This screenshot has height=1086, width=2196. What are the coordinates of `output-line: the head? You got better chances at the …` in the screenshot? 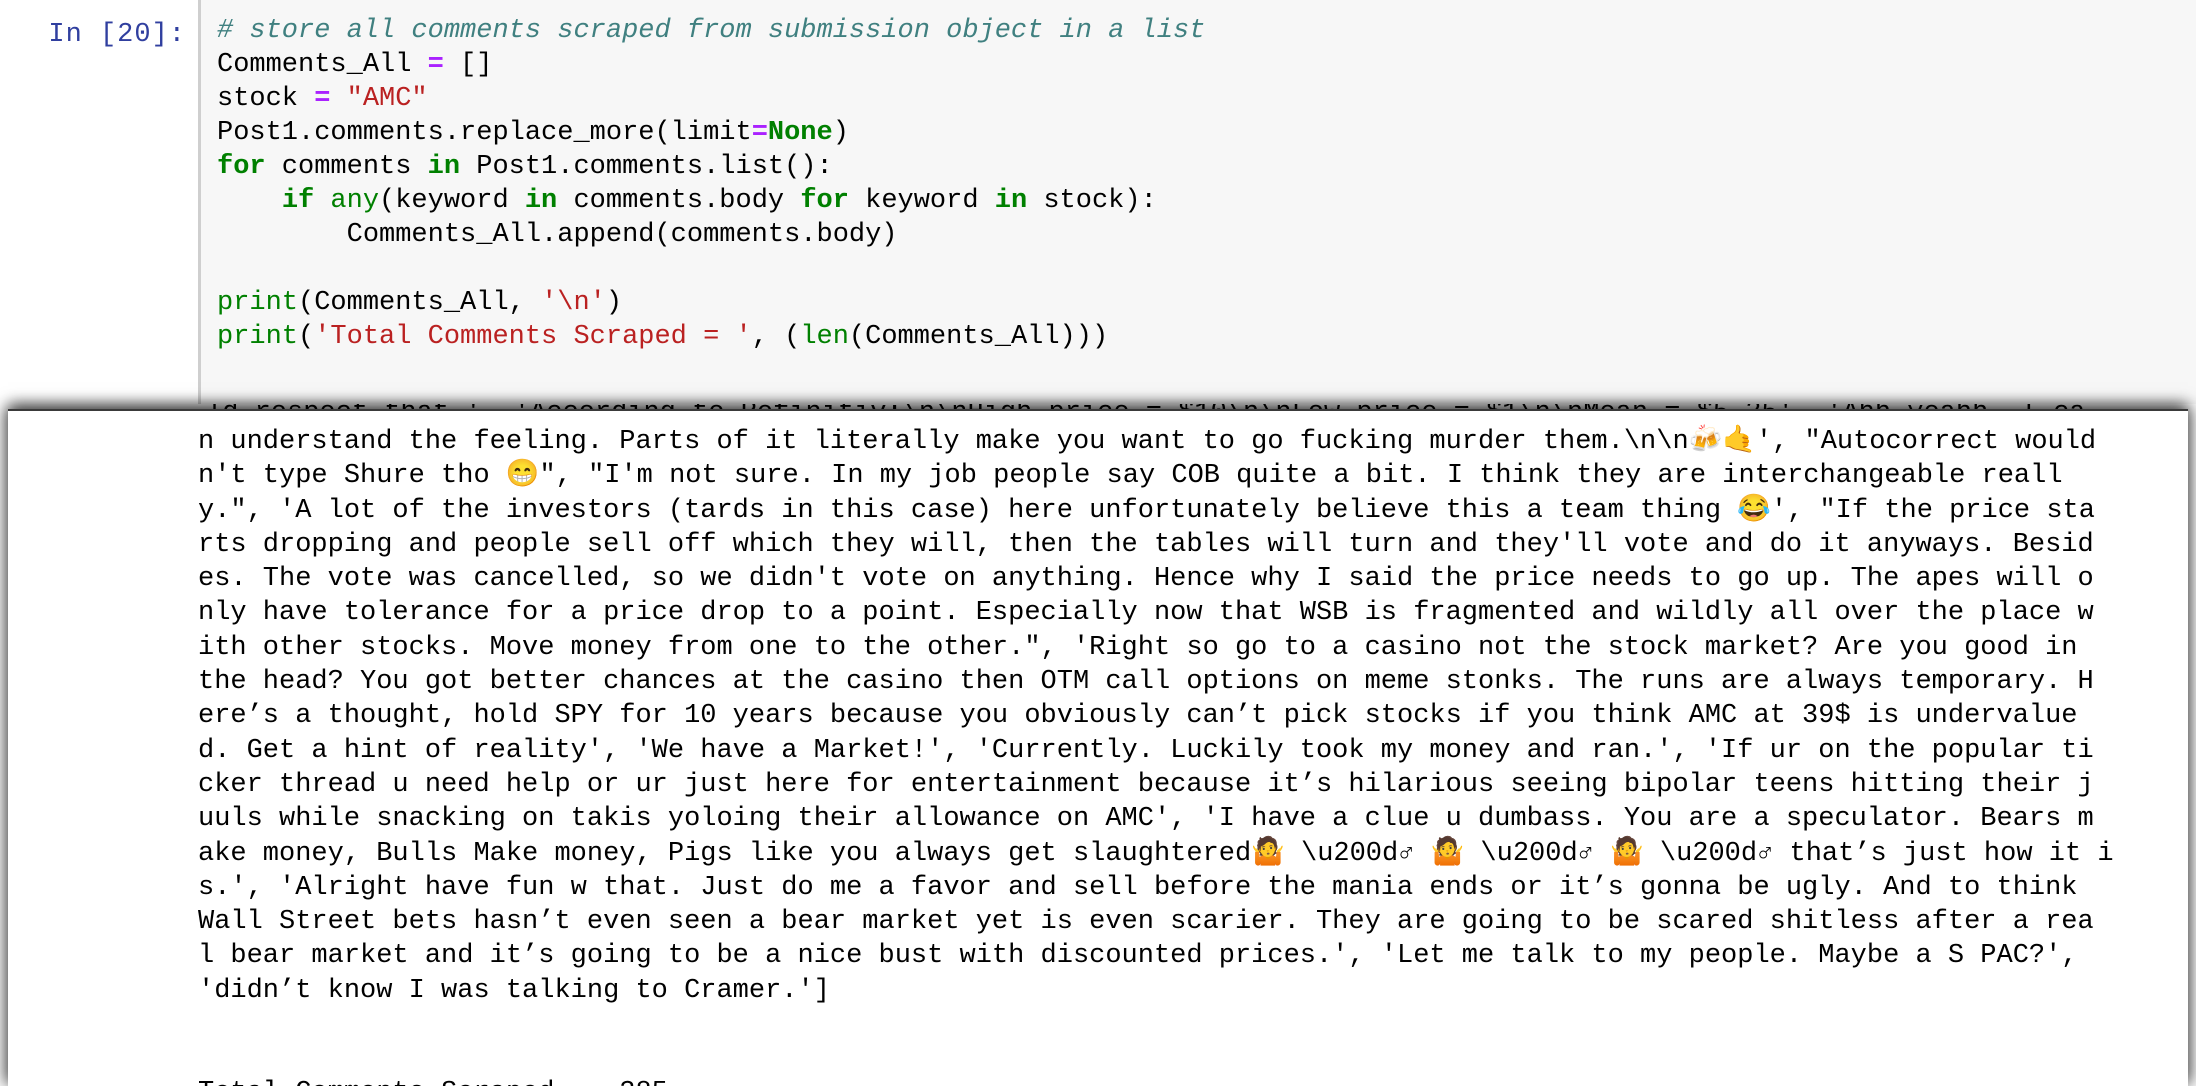 It's located at (1146, 682).